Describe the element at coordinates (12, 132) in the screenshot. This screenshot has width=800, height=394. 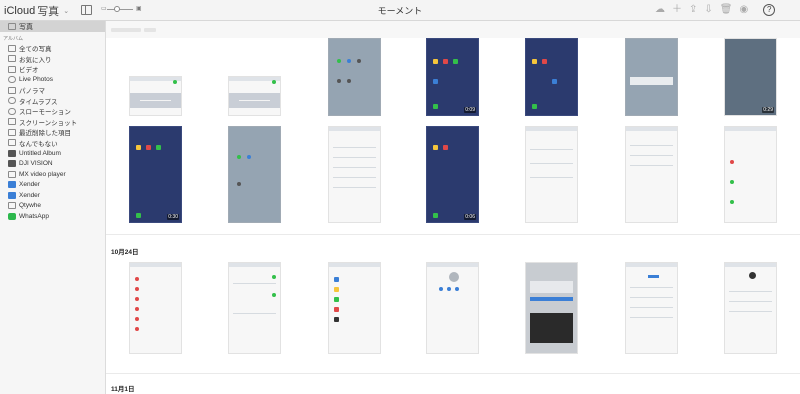
I see `trash-icon` at that location.